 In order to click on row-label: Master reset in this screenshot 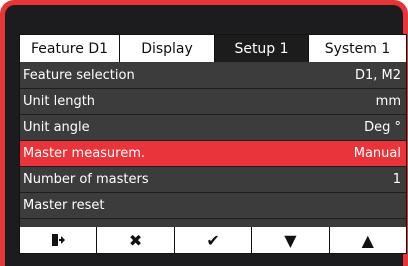, I will do `click(64, 205)`.